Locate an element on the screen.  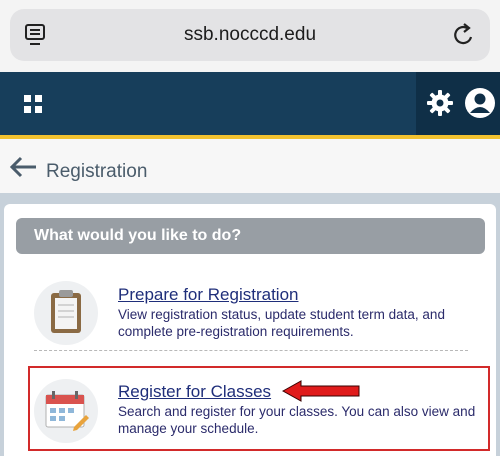
reload-icon is located at coordinates (464, 35).